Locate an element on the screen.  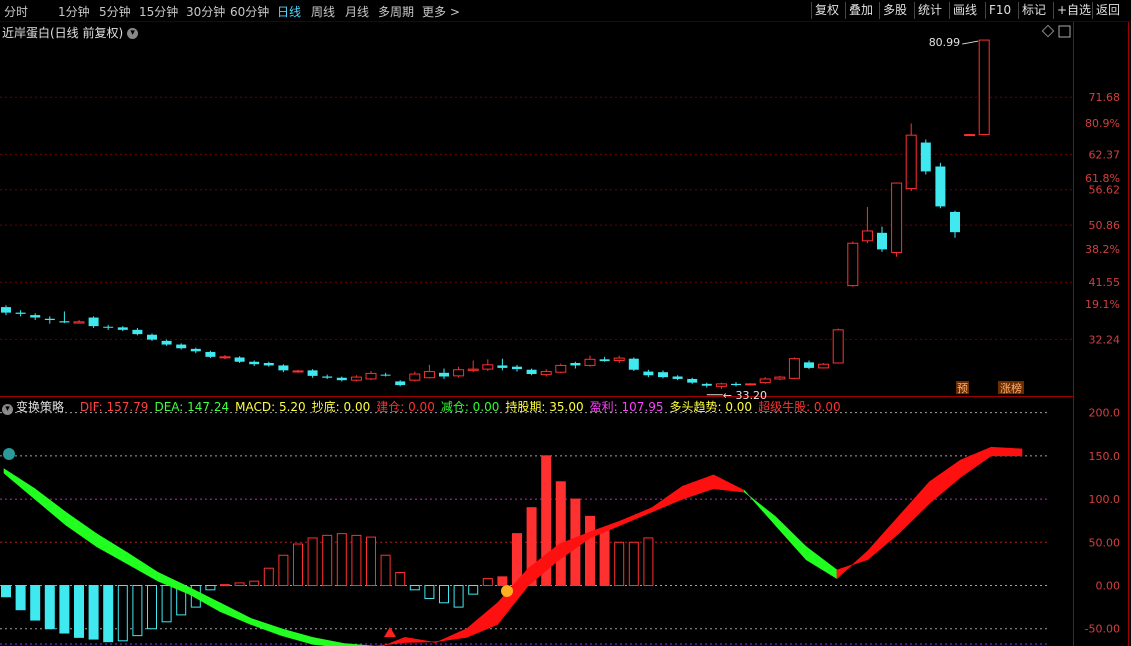
price-axis-label: 56.62 is located at coordinates (1105, 190).